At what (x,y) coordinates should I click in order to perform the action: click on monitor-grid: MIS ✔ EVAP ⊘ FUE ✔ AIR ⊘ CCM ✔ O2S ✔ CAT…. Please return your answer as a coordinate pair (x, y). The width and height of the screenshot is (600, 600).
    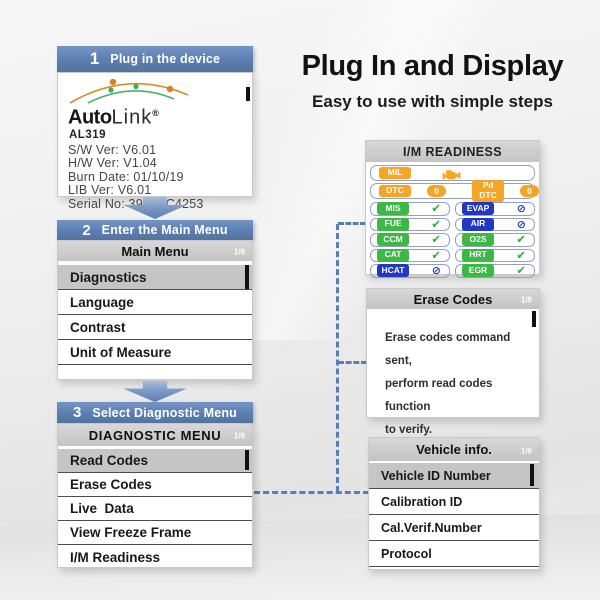
    Looking at the image, I should click on (452, 240).